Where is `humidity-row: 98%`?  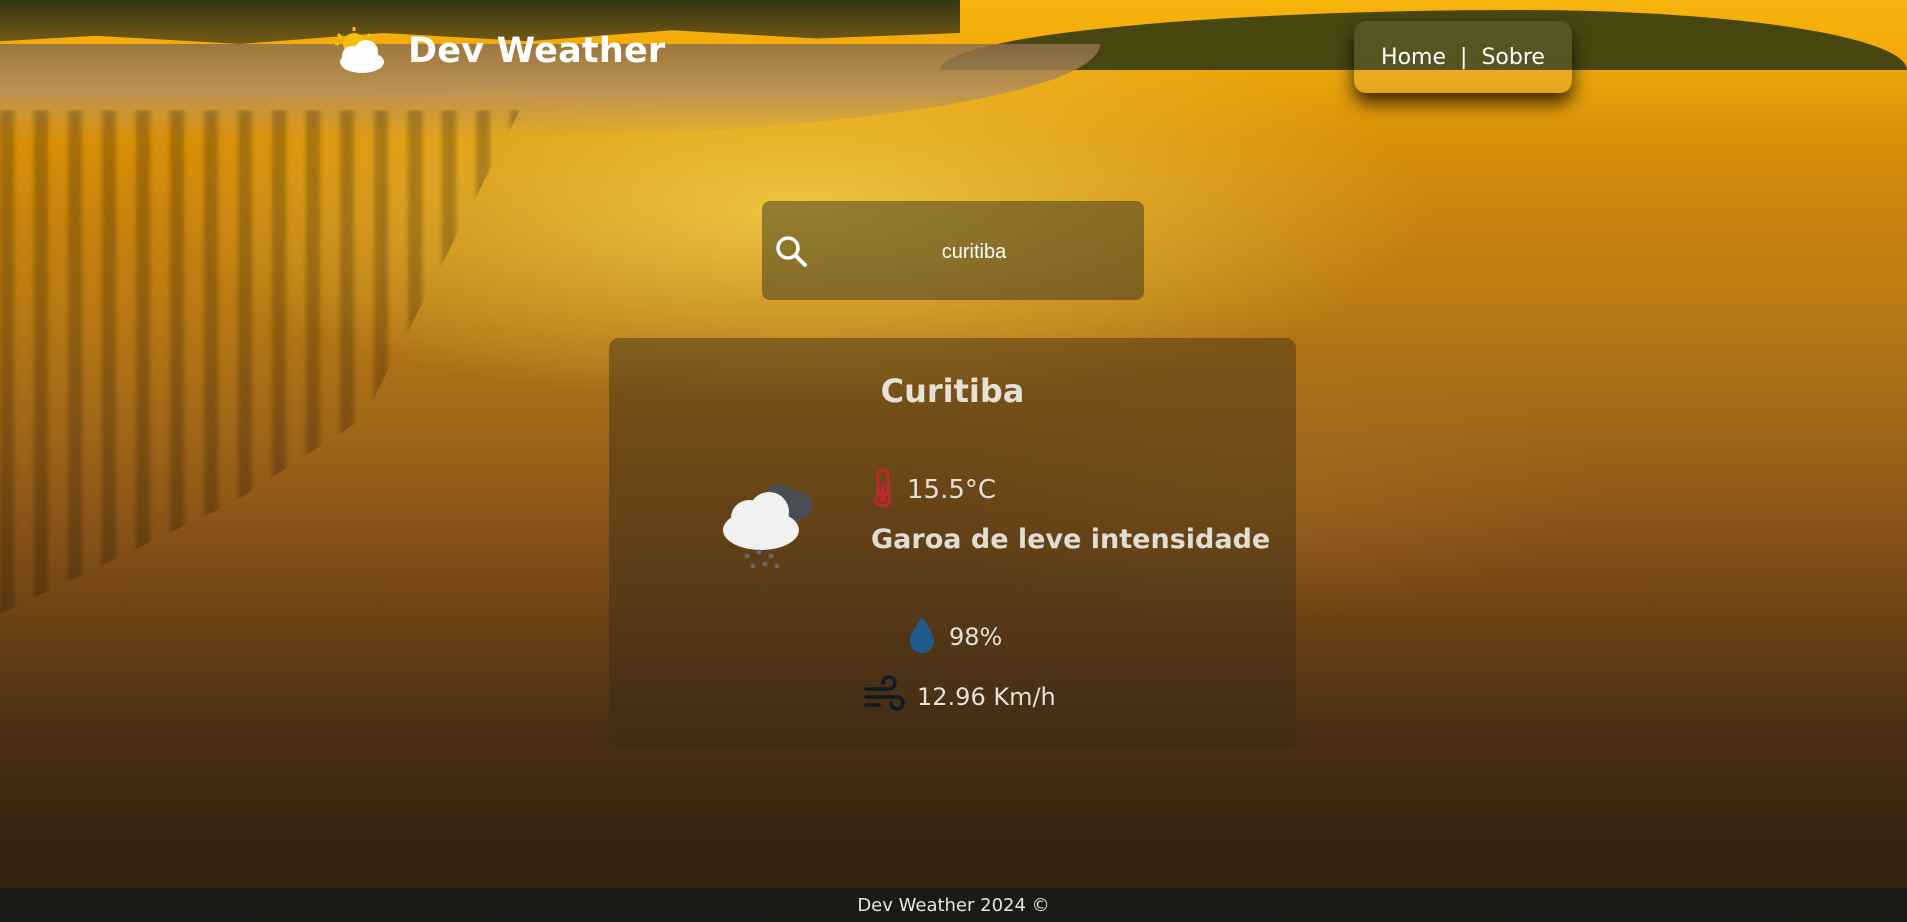
humidity-row: 98% is located at coordinates (954, 637).